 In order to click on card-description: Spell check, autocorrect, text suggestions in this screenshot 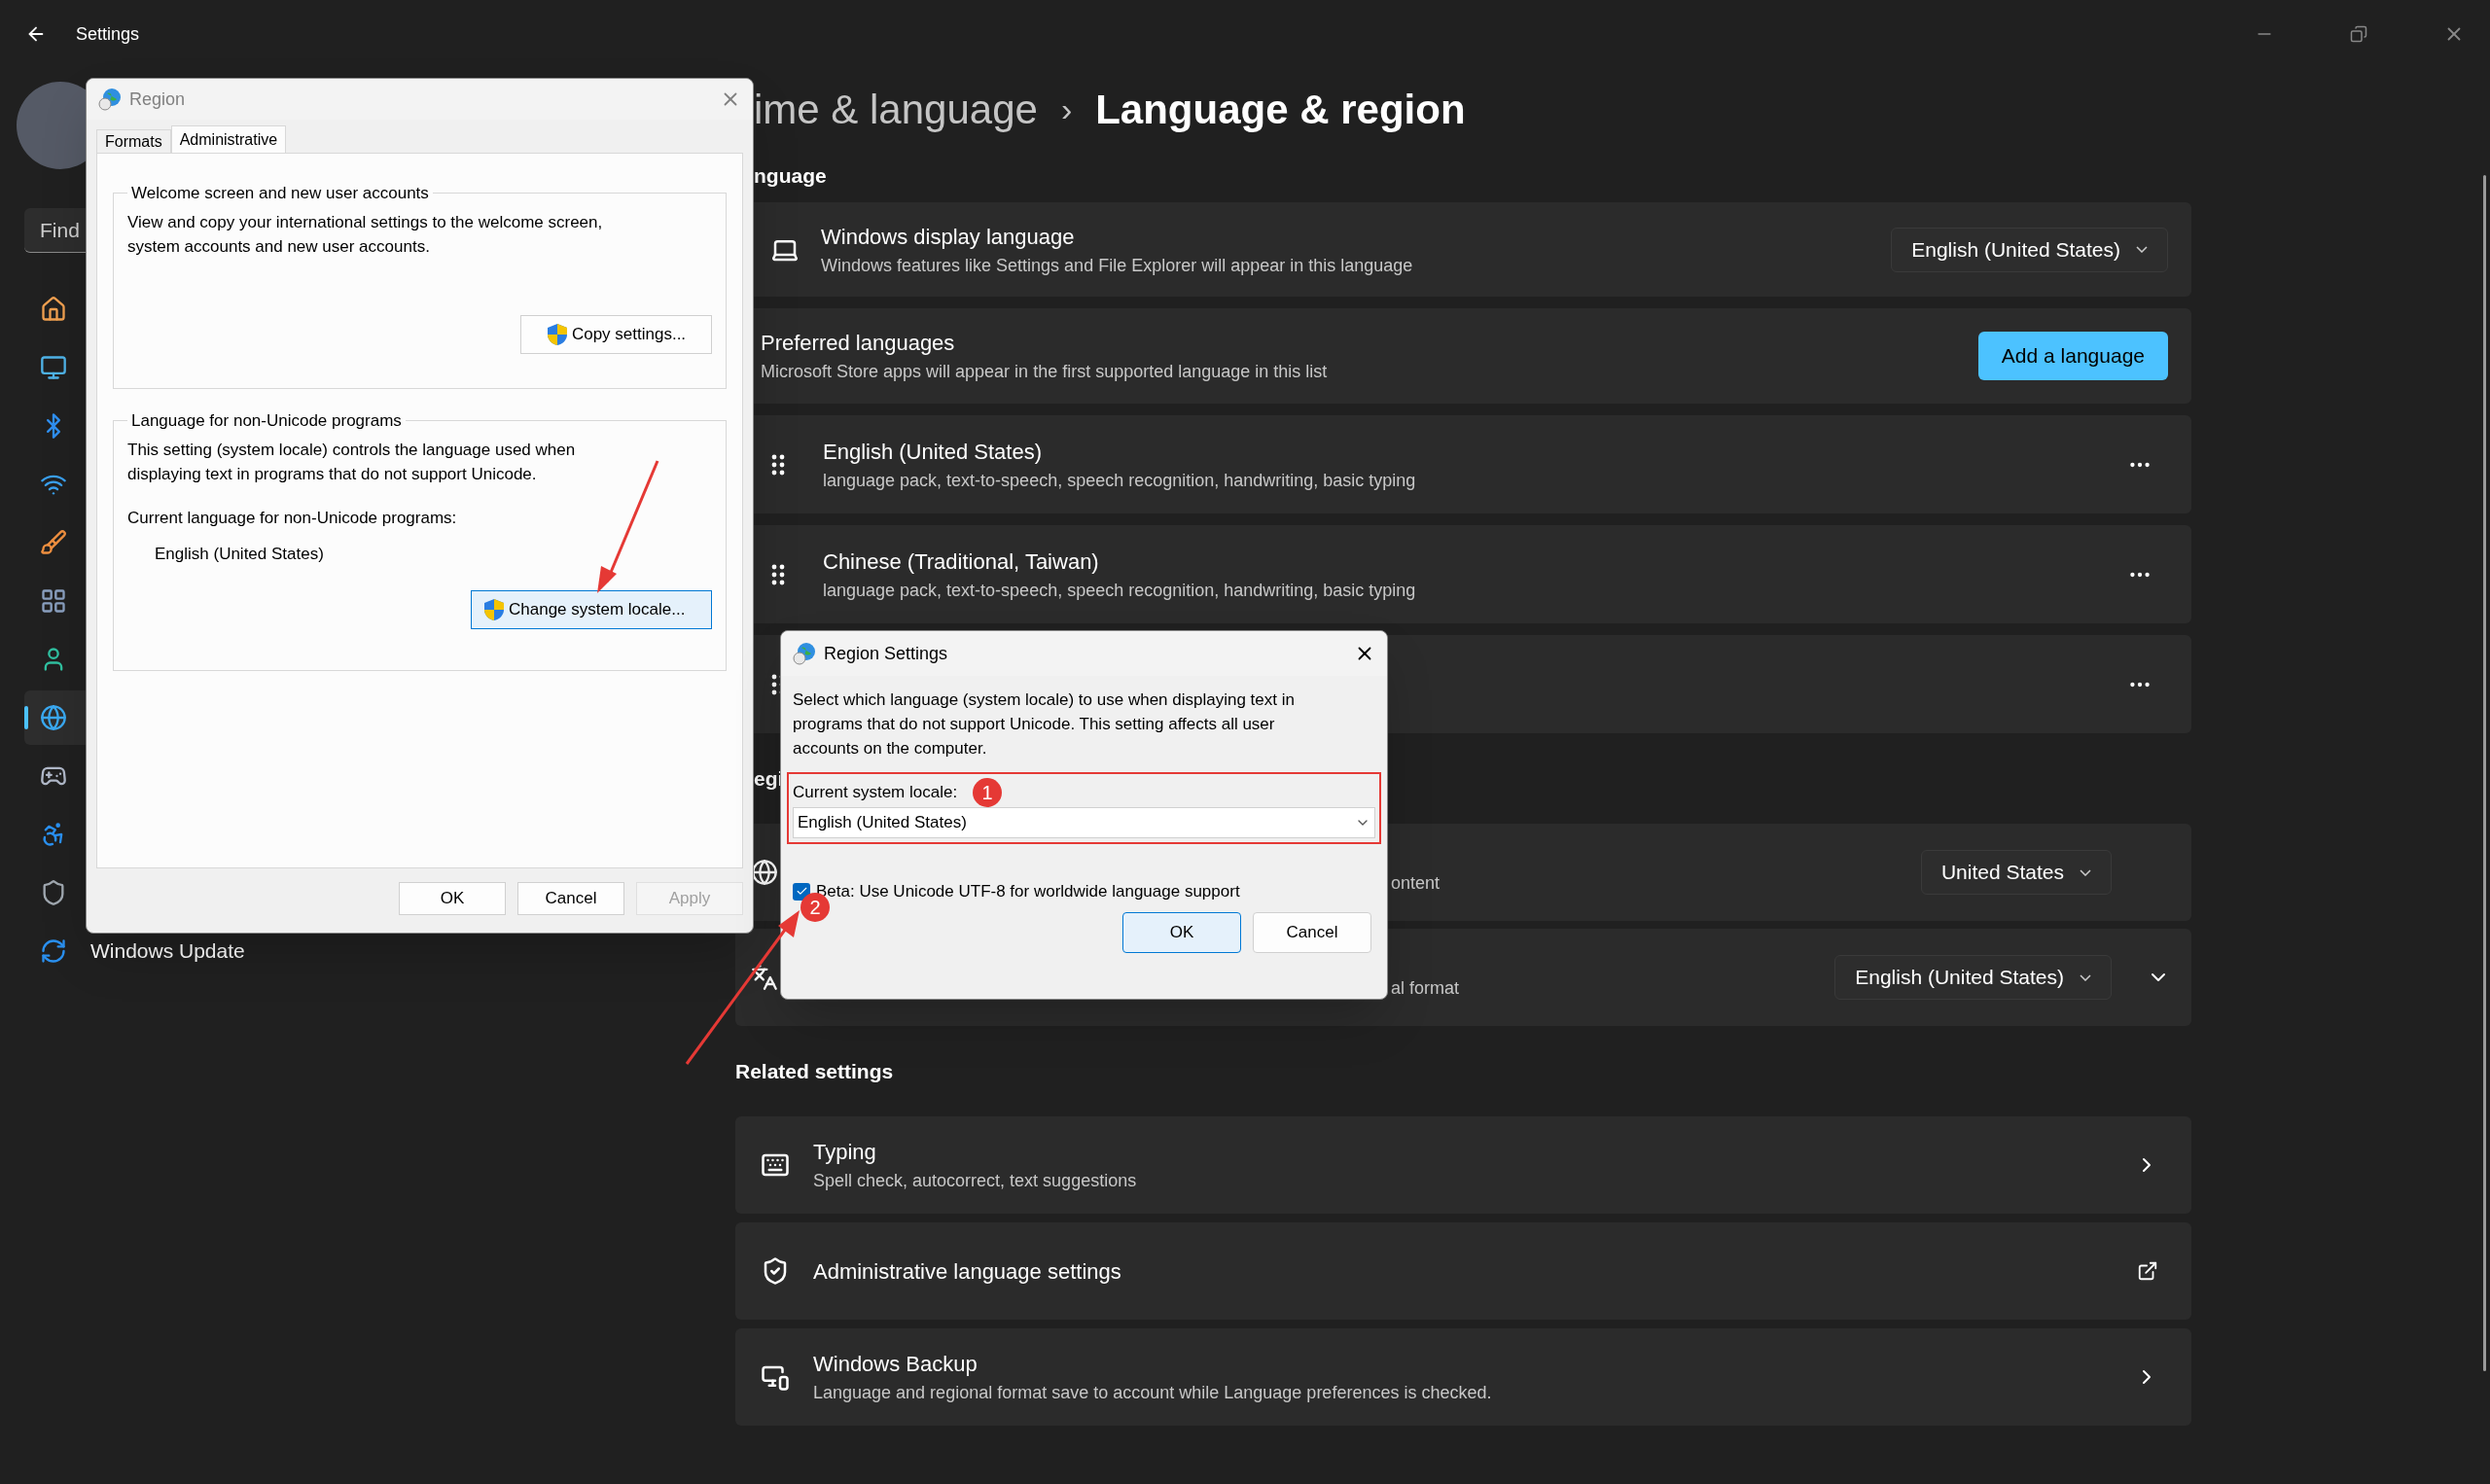, I will do `click(975, 1181)`.